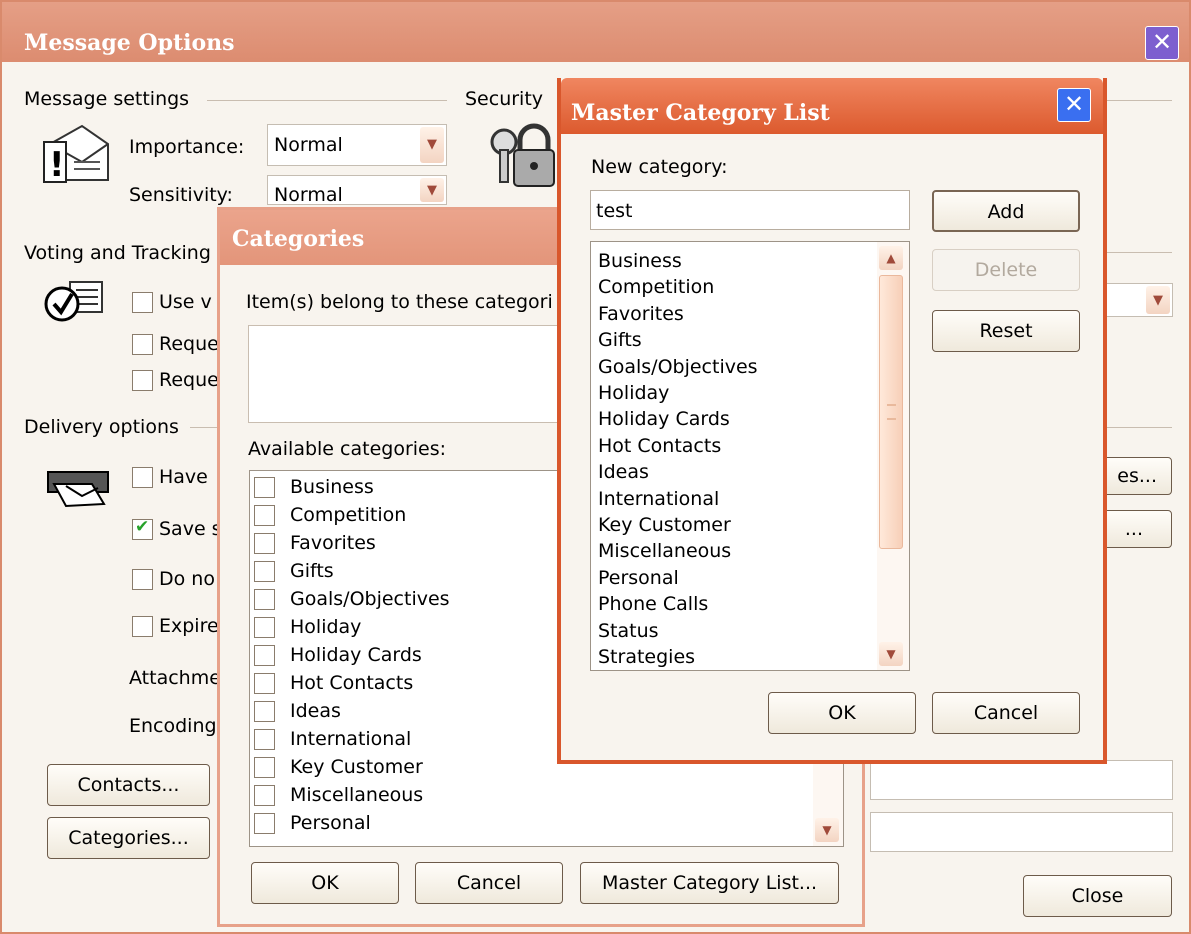 The image size is (1191, 934). Describe the element at coordinates (75, 303) in the screenshot. I see `voting-checkmark-icon` at that location.